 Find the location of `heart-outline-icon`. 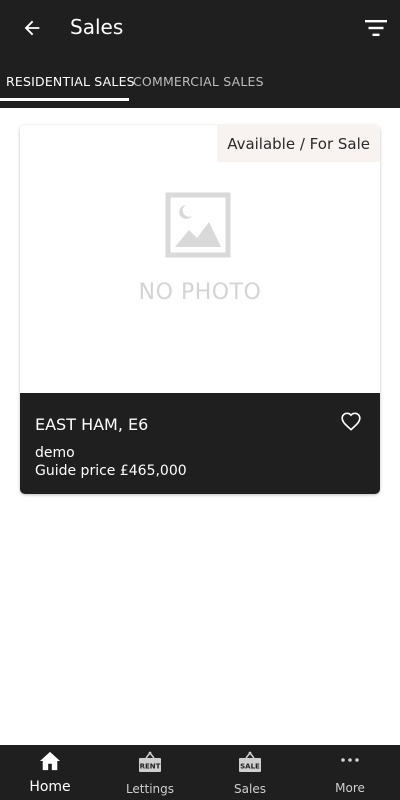

heart-outline-icon is located at coordinates (351, 421).